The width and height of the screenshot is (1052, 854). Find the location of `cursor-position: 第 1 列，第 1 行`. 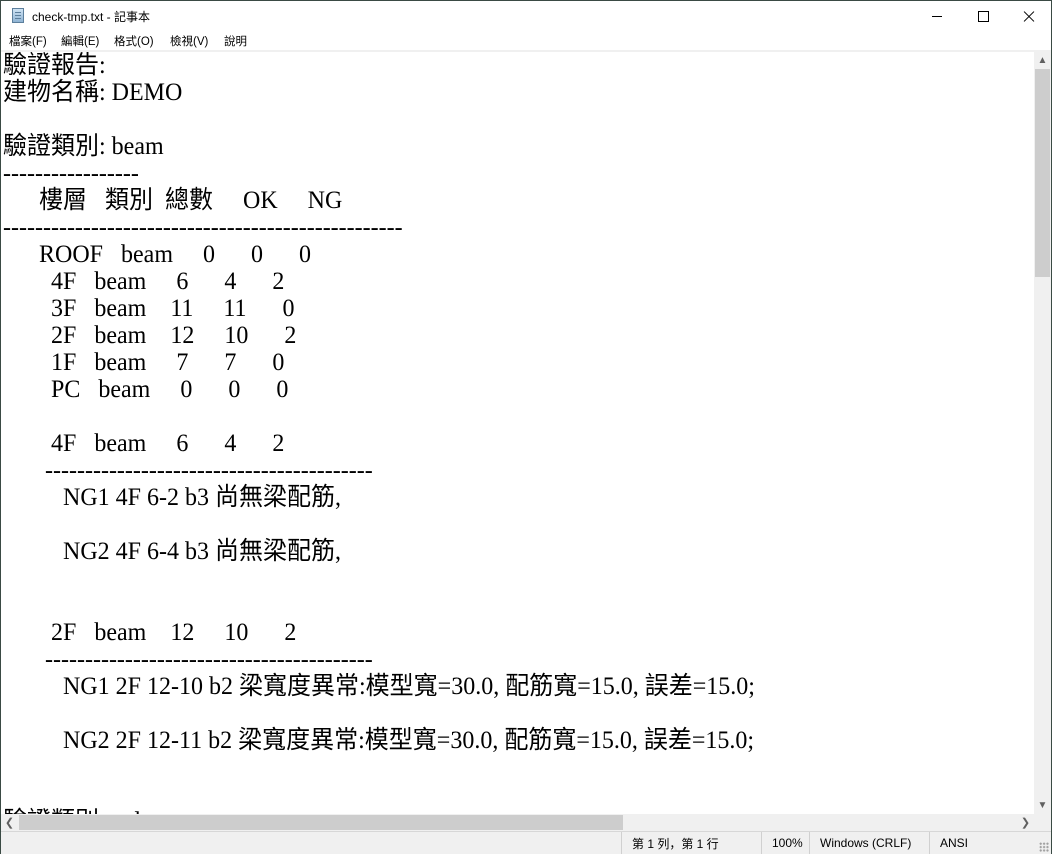

cursor-position: 第 1 列，第 1 行 is located at coordinates (692, 843).